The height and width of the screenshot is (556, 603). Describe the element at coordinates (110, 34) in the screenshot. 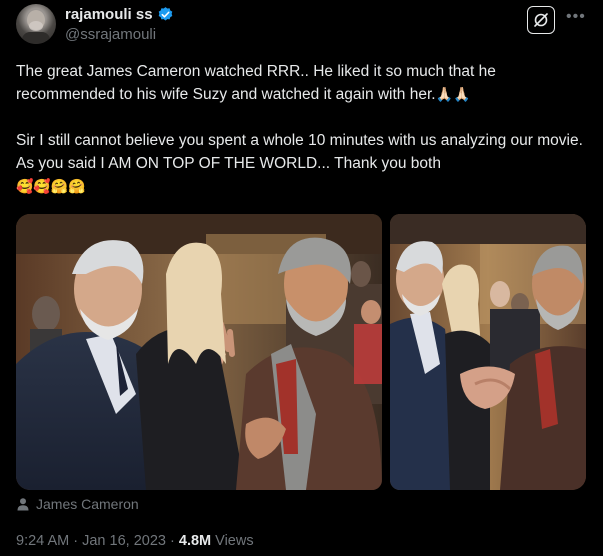

I see `author-handle: @ssrajamouli` at that location.